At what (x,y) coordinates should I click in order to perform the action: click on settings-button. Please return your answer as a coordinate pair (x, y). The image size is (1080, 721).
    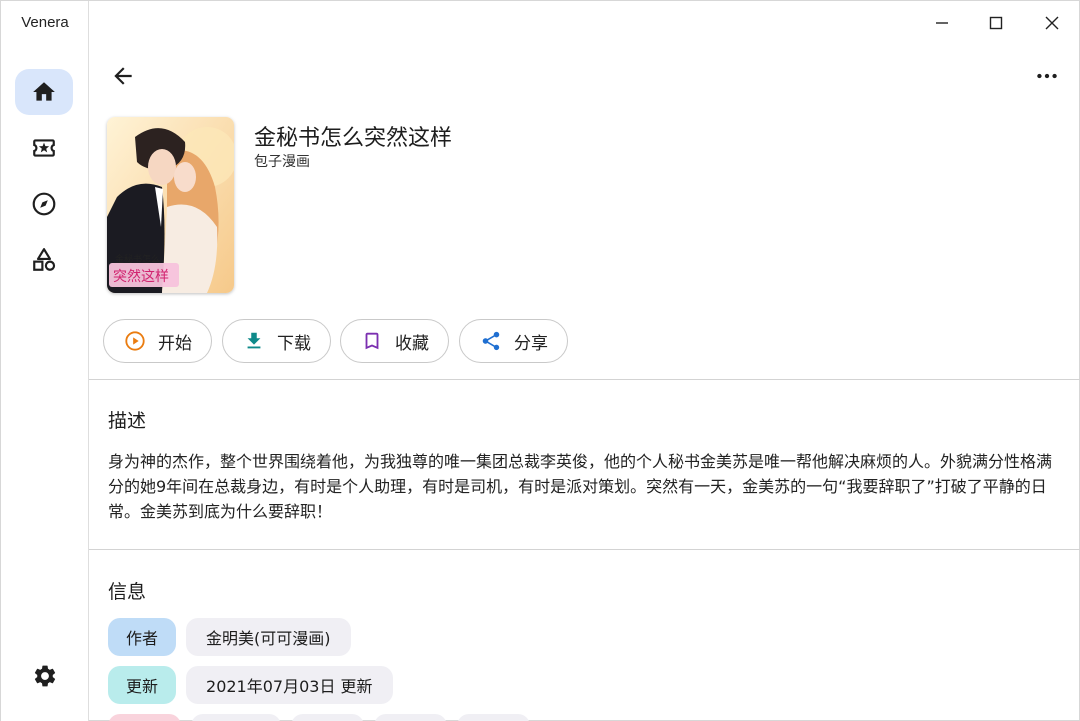
    Looking at the image, I should click on (45, 676).